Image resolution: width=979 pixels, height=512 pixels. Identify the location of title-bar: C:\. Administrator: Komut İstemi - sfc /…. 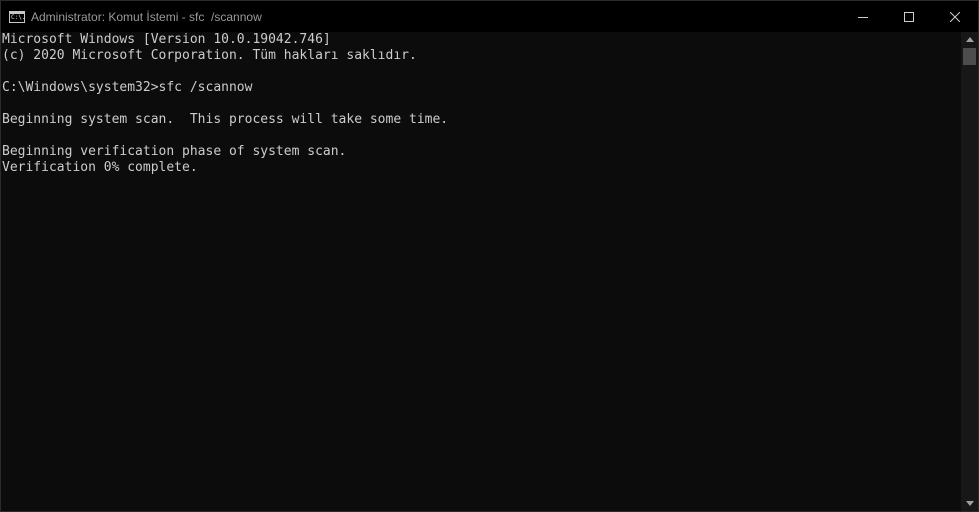
(489, 16).